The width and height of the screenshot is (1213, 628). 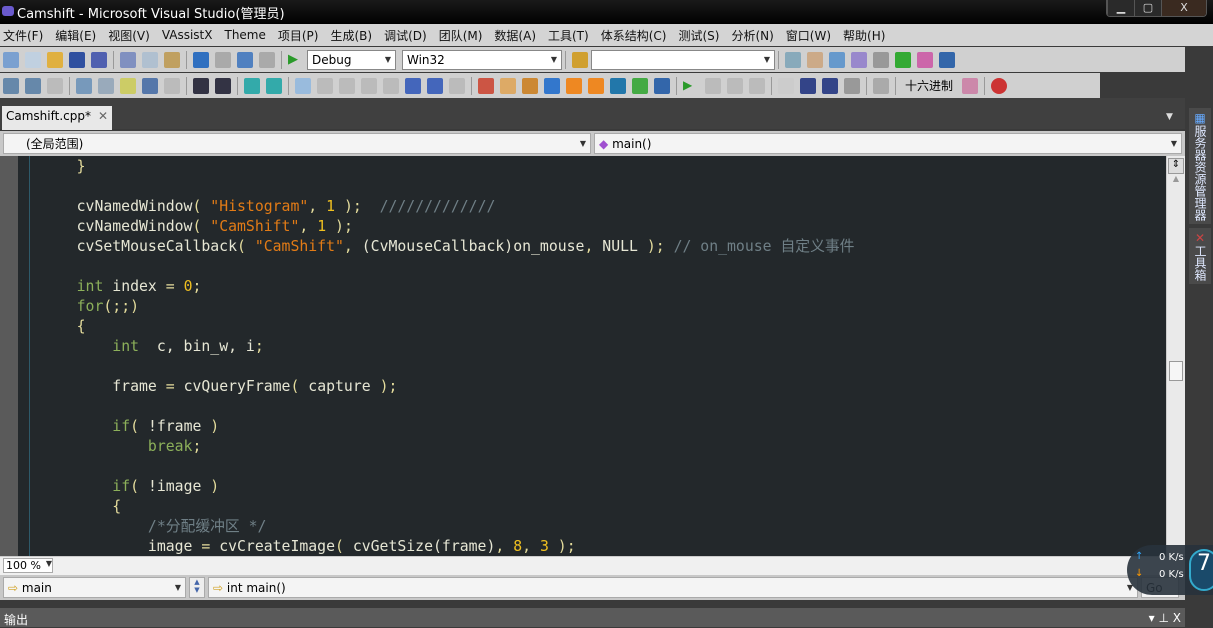 What do you see at coordinates (518, 35) in the screenshot?
I see `menu-item: 数据(A)` at bounding box center [518, 35].